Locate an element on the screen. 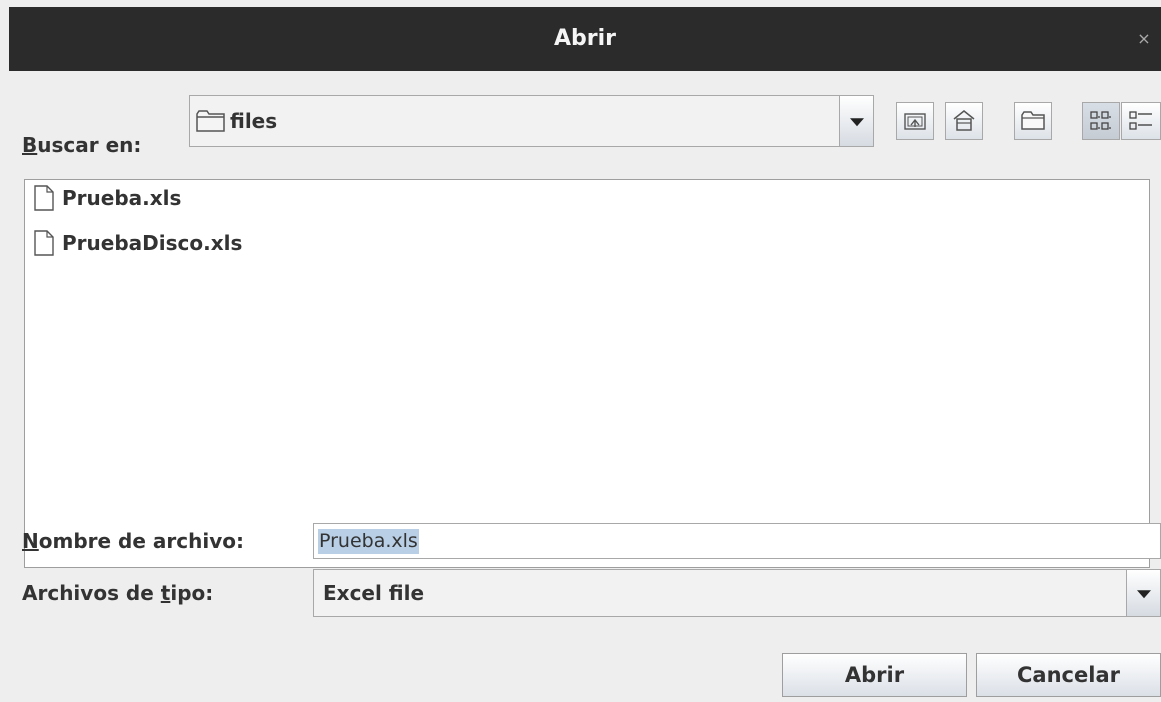 The image size is (1161, 702). list-view-button is located at coordinates (1101, 121).